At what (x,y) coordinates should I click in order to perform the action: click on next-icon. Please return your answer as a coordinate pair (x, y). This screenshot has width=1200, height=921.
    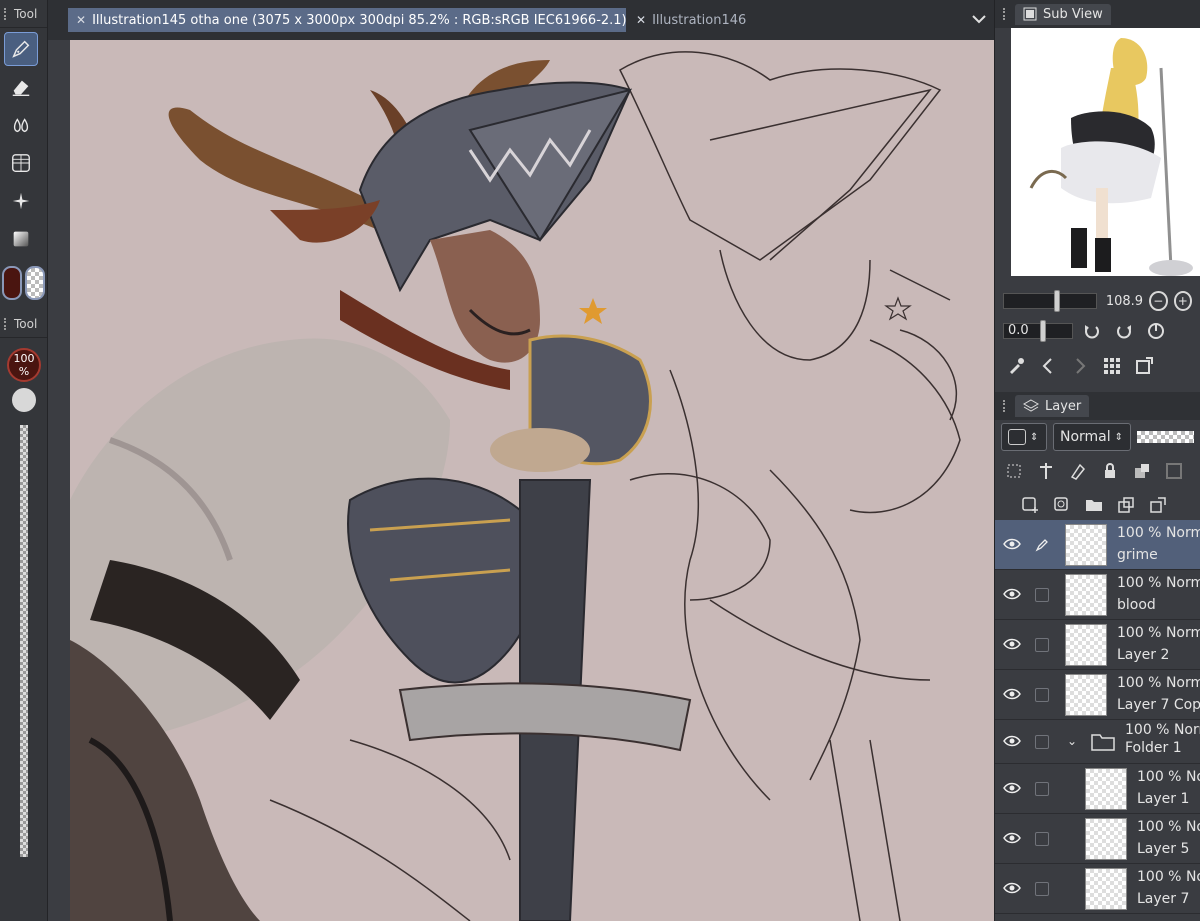
    Looking at the image, I should click on (1080, 366).